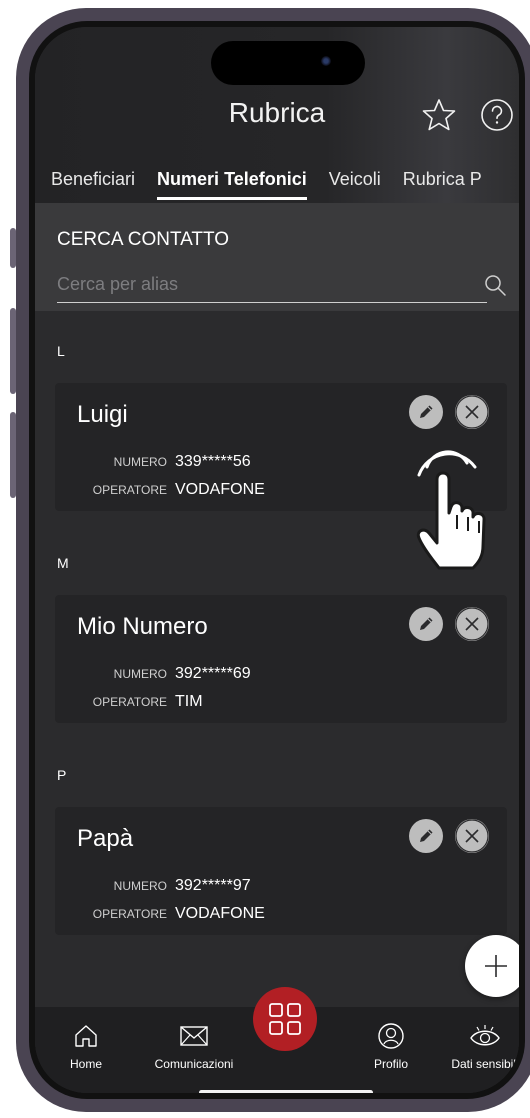 Image resolution: width=530 pixels, height=1118 pixels. What do you see at coordinates (93, 179) in the screenshot?
I see `tab-beneficiari: Beneficiari` at bounding box center [93, 179].